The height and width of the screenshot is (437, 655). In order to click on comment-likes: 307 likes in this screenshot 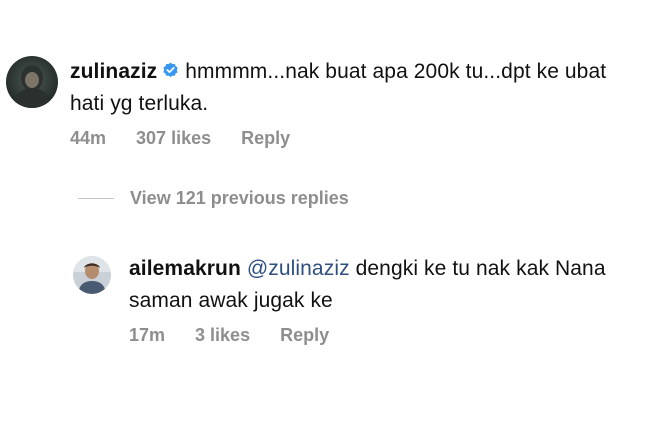, I will do `click(173, 138)`.